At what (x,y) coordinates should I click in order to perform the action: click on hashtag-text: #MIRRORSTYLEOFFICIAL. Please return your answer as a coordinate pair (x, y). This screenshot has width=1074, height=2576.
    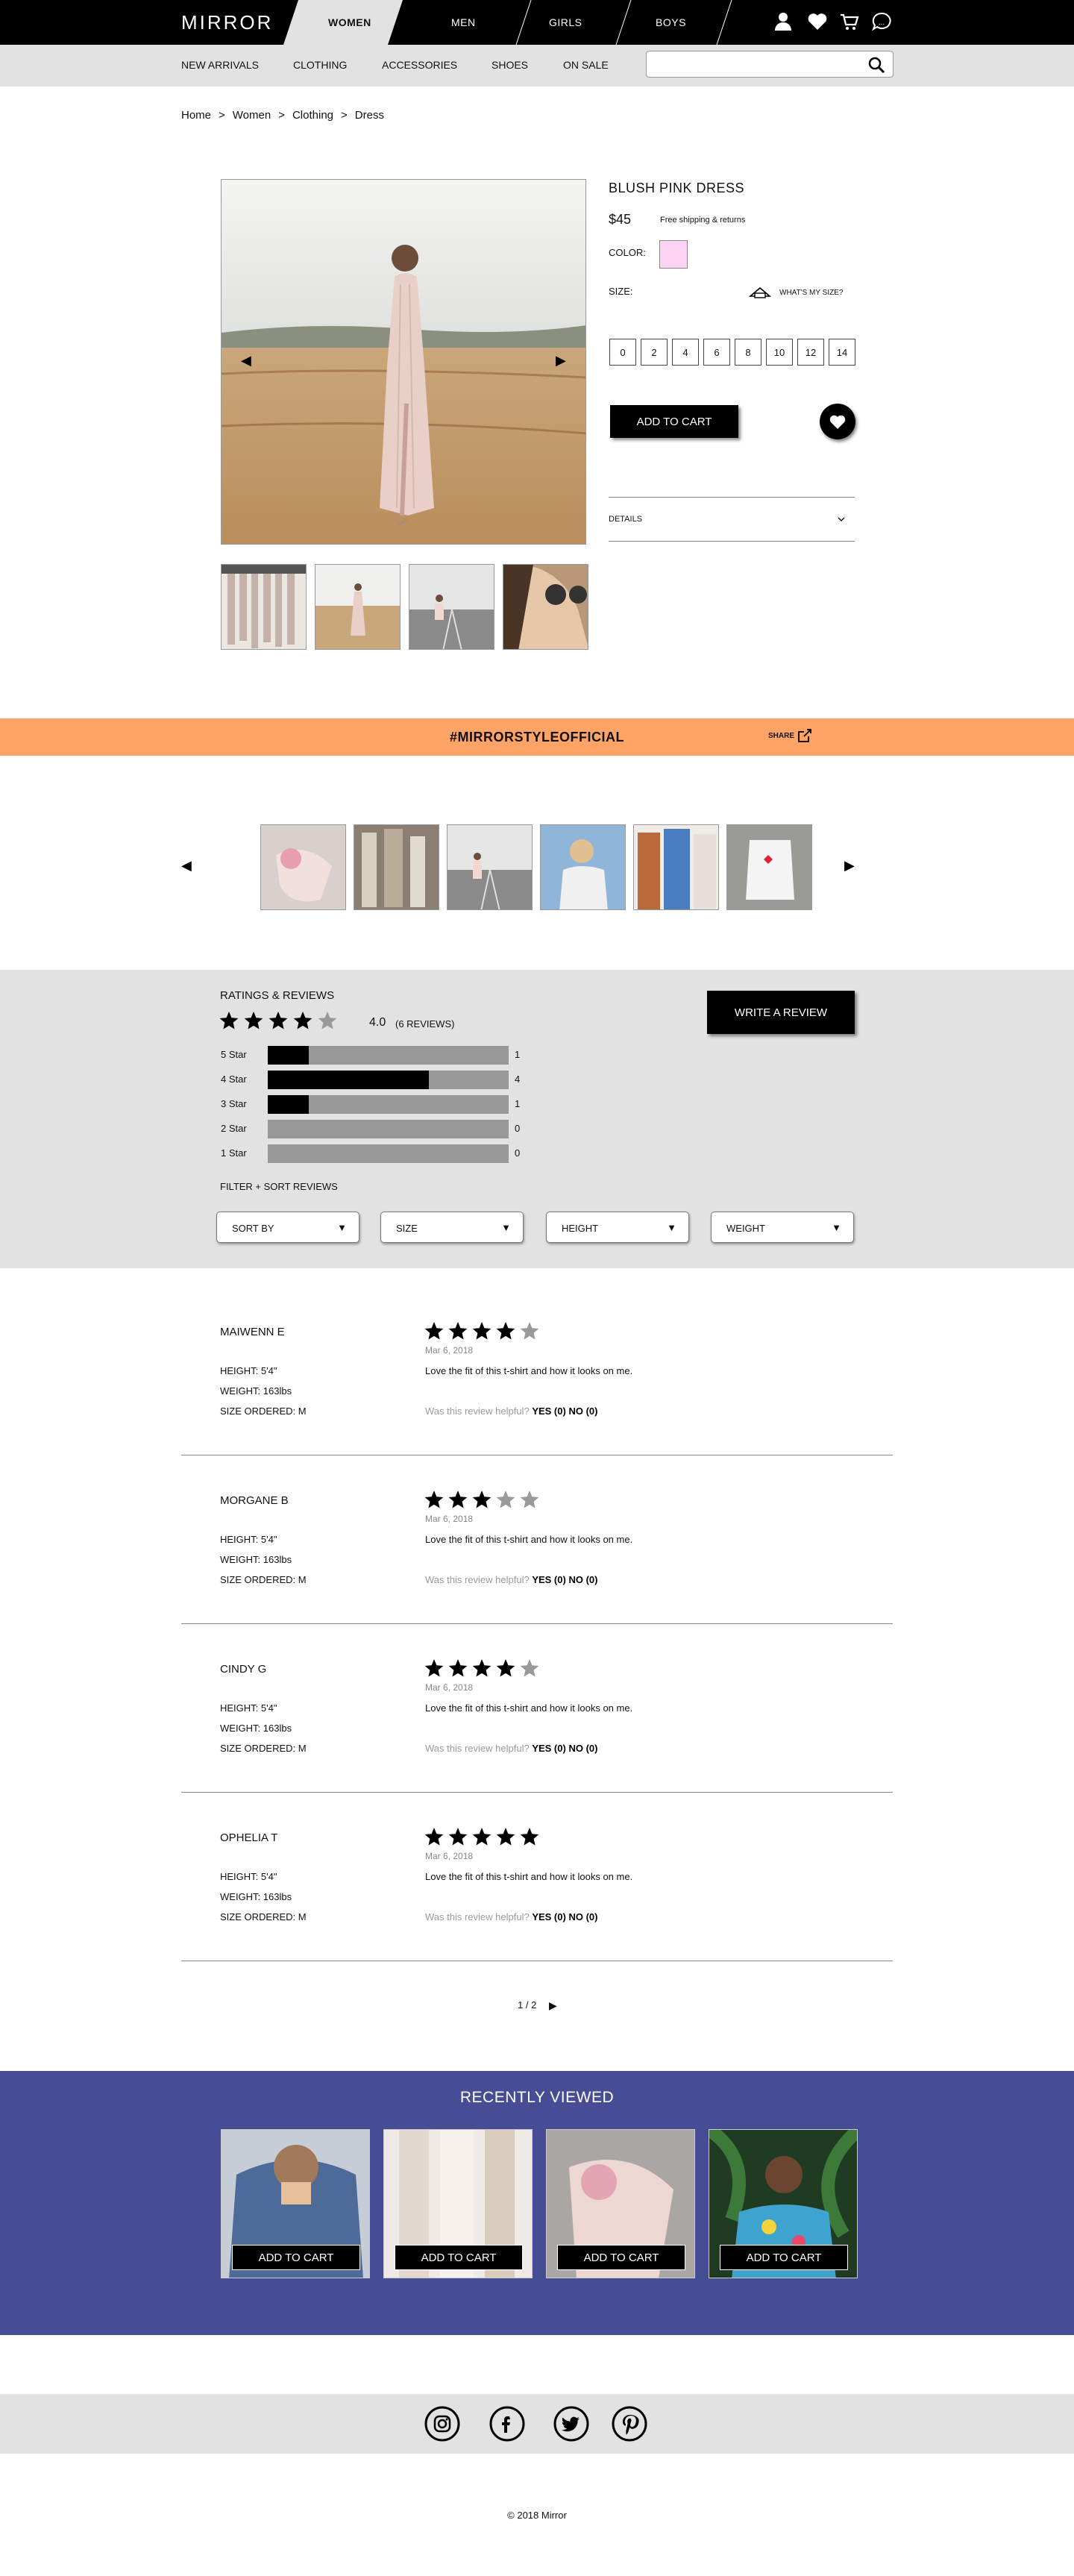
    Looking at the image, I should click on (537, 737).